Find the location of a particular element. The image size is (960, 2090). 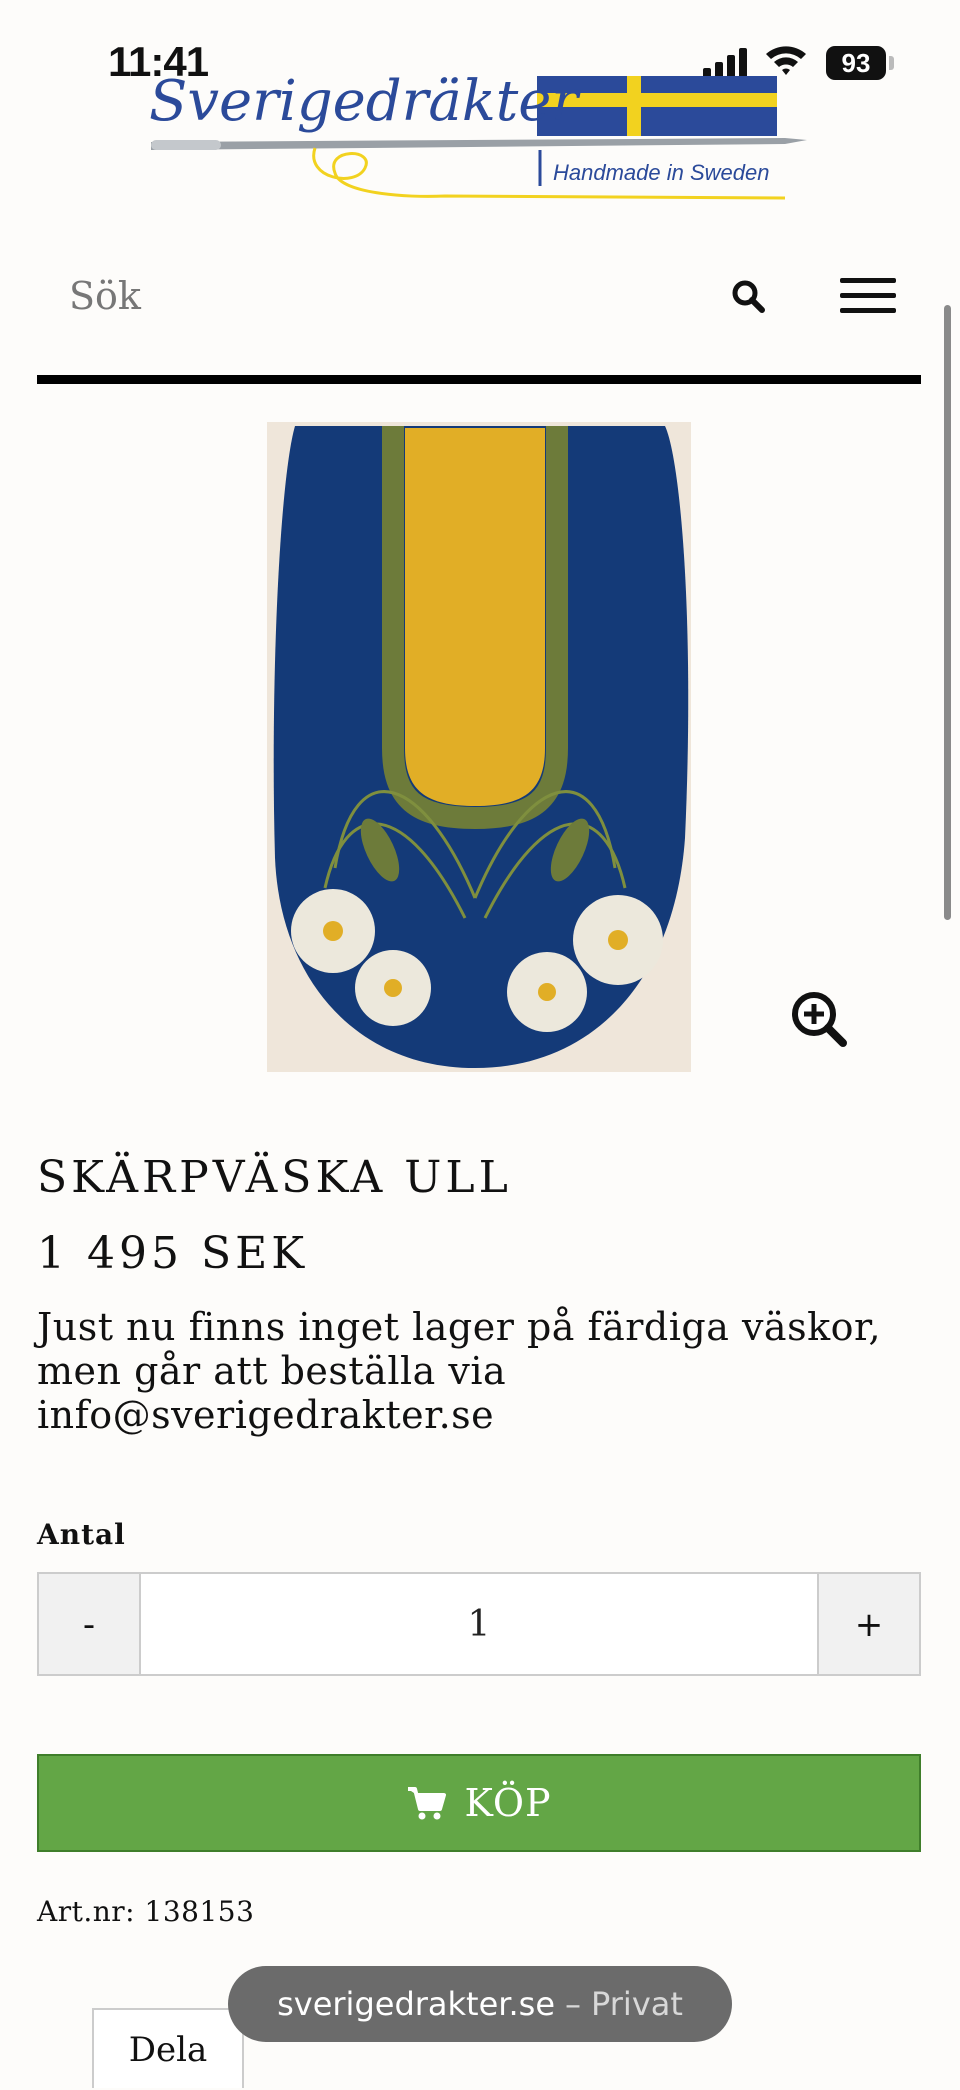

share-tab: Dela is located at coordinates (168, 2048).